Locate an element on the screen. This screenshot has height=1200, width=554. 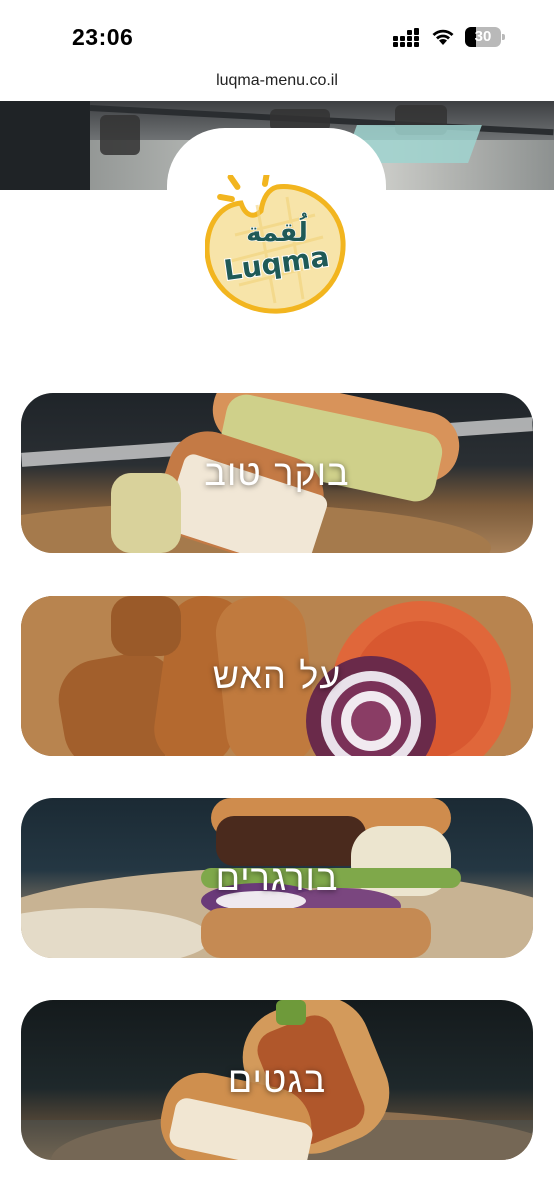
luqma-logo: لُقمة Luqma is located at coordinates (276, 245).